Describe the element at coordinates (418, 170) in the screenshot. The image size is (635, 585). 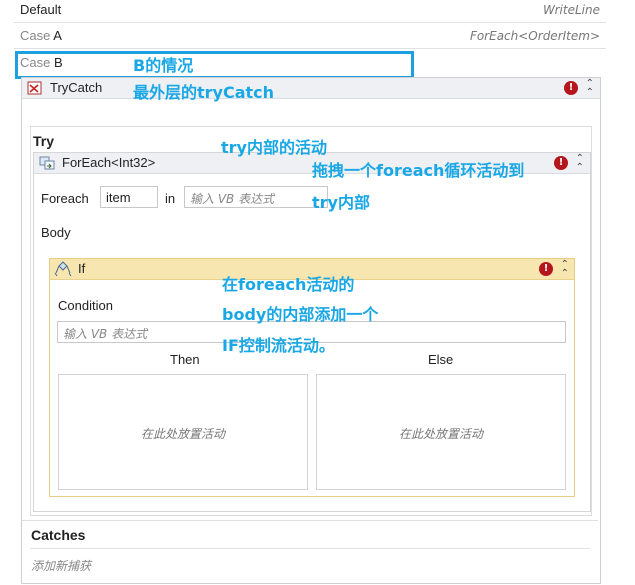
I see `annotation-drag-foreach-1: 拖拽一个foreach循环活动到` at that location.